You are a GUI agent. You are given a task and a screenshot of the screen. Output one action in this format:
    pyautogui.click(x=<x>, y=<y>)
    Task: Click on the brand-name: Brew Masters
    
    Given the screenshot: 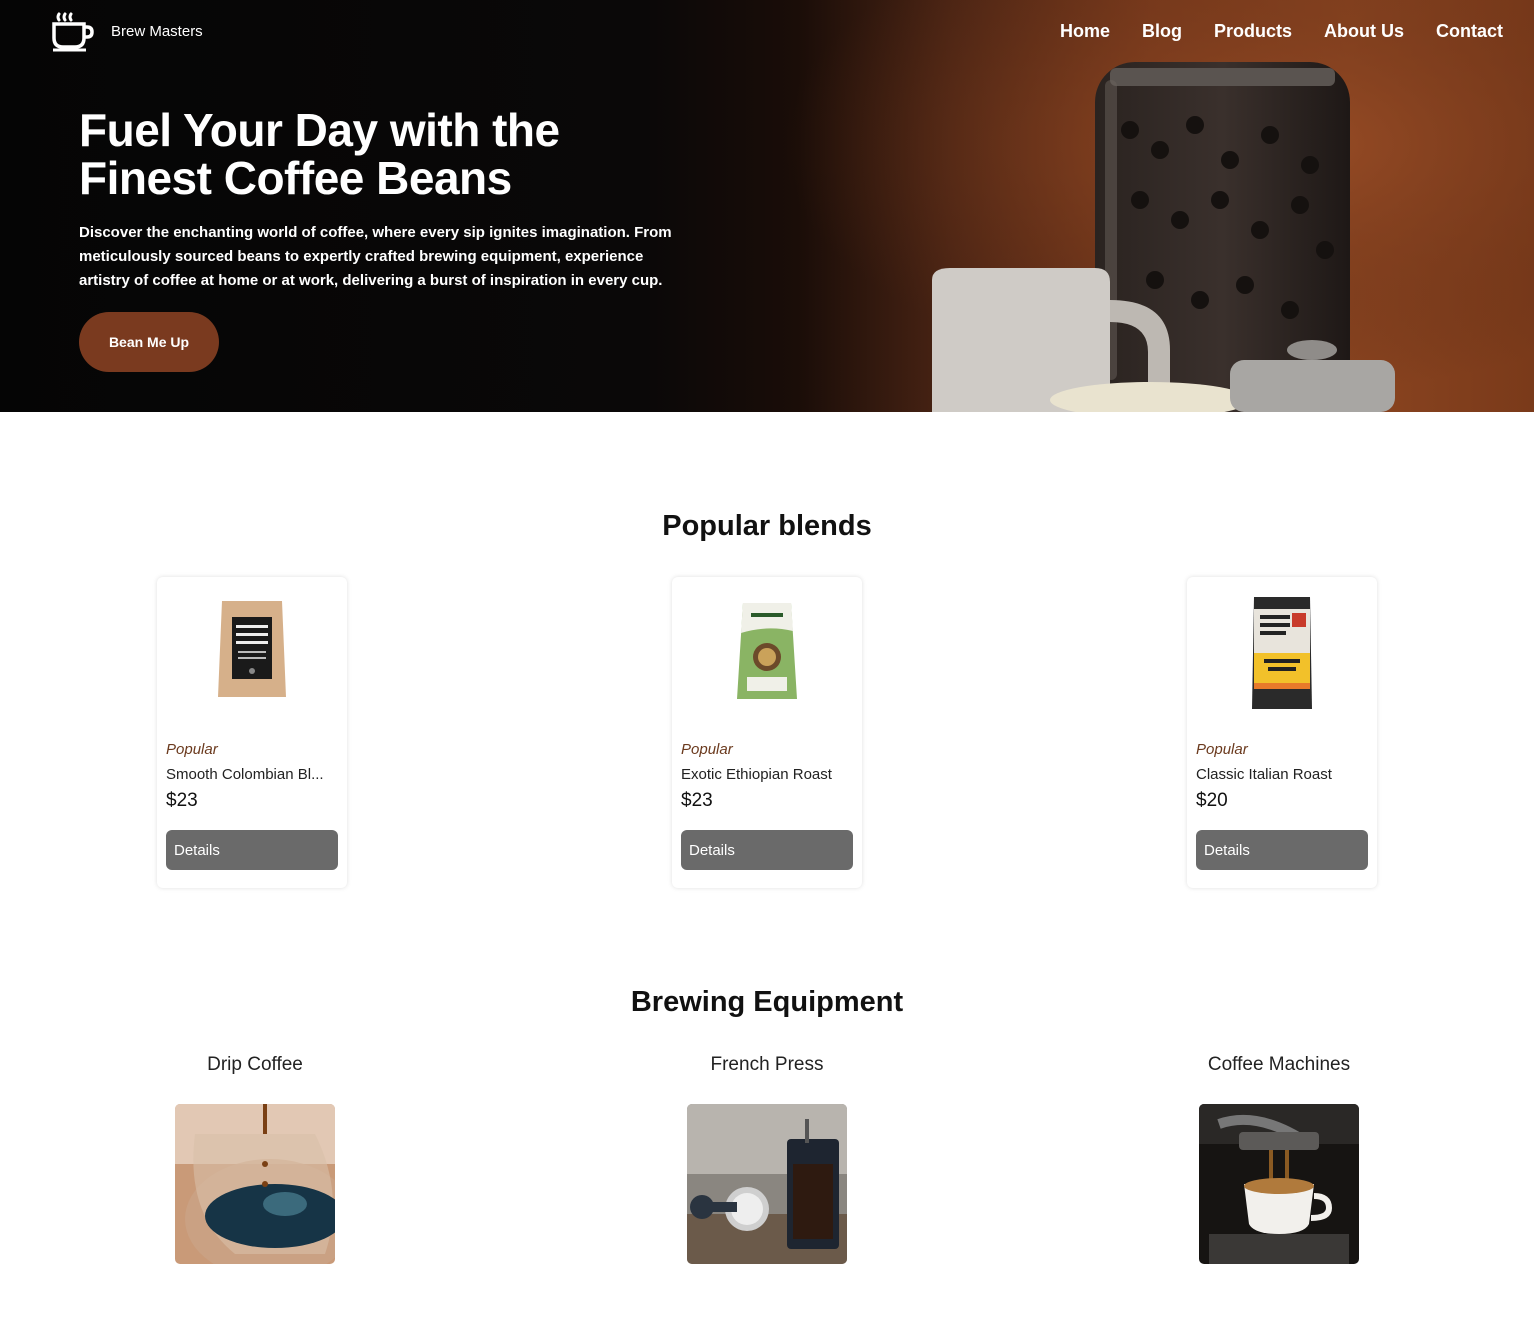 What is the action you would take?
    pyautogui.click(x=157, y=31)
    